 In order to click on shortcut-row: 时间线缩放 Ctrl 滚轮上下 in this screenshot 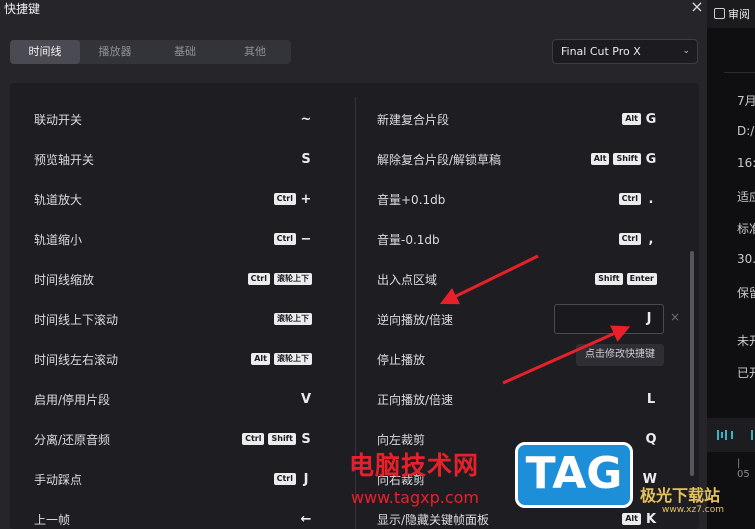, I will do `click(173, 279)`.